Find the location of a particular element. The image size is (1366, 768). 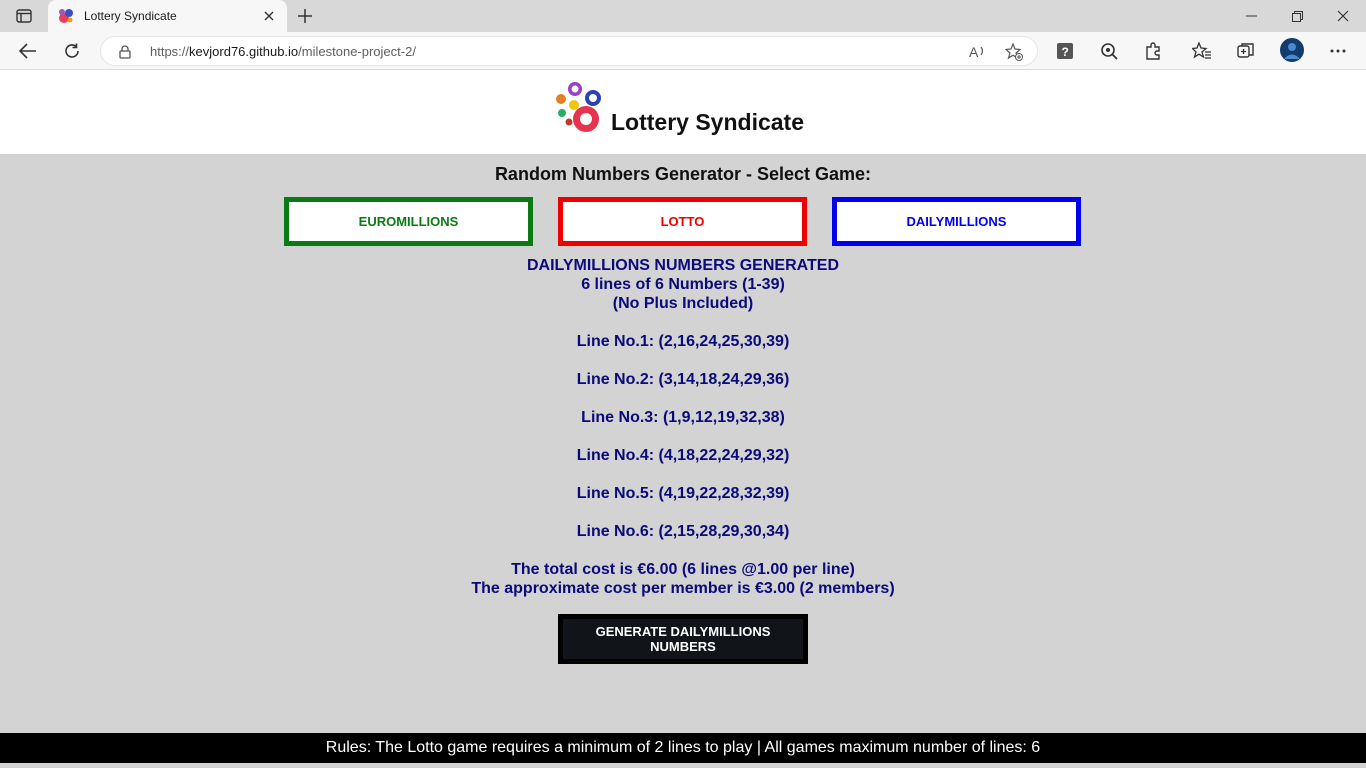

extension-help-icon: ? is located at coordinates (1065, 51).